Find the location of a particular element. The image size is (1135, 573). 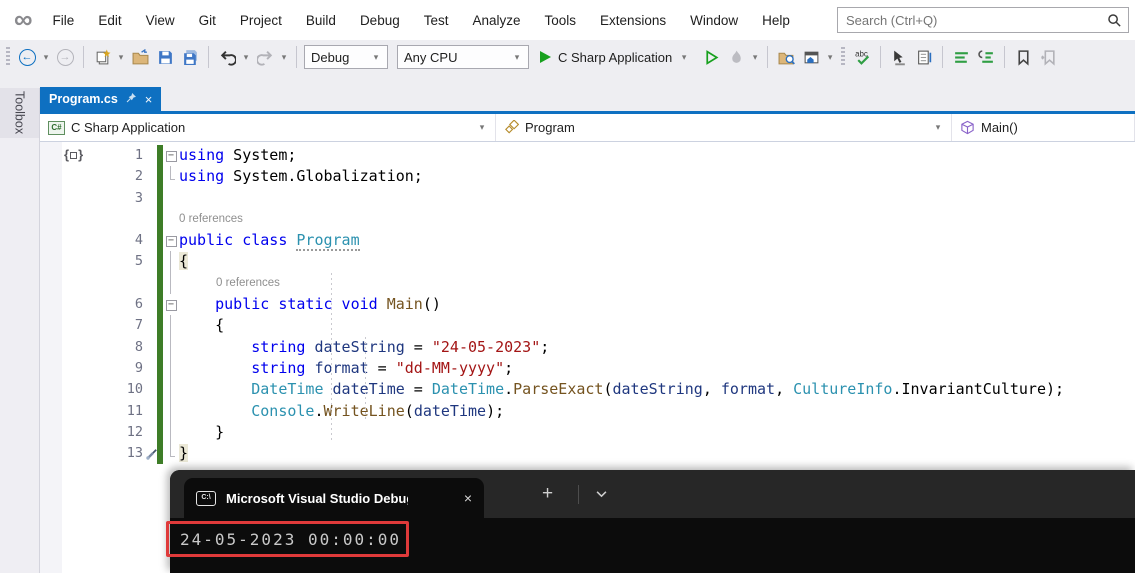

navigate-back-dropdown: ▾ is located at coordinates (46, 57).